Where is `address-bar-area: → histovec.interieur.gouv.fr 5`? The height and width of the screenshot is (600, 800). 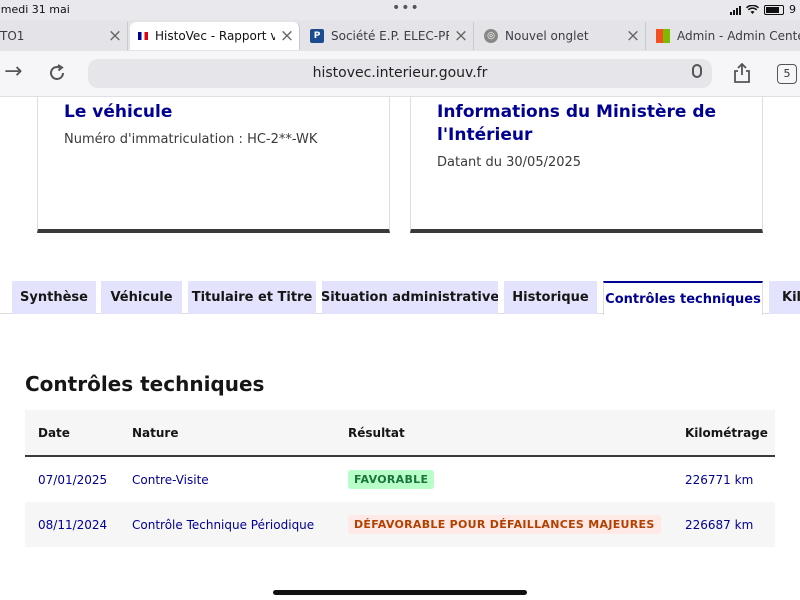 address-bar-area: → histovec.interieur.gouv.fr 5 is located at coordinates (400, 74).